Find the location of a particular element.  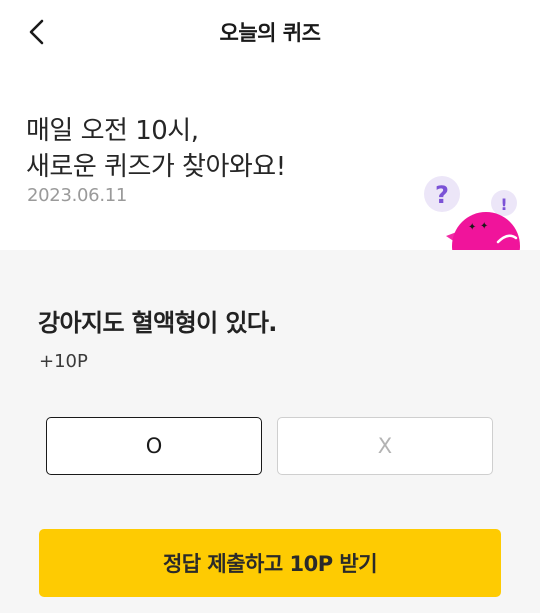

app-header: 오늘의 퀴즈 is located at coordinates (270, 33).